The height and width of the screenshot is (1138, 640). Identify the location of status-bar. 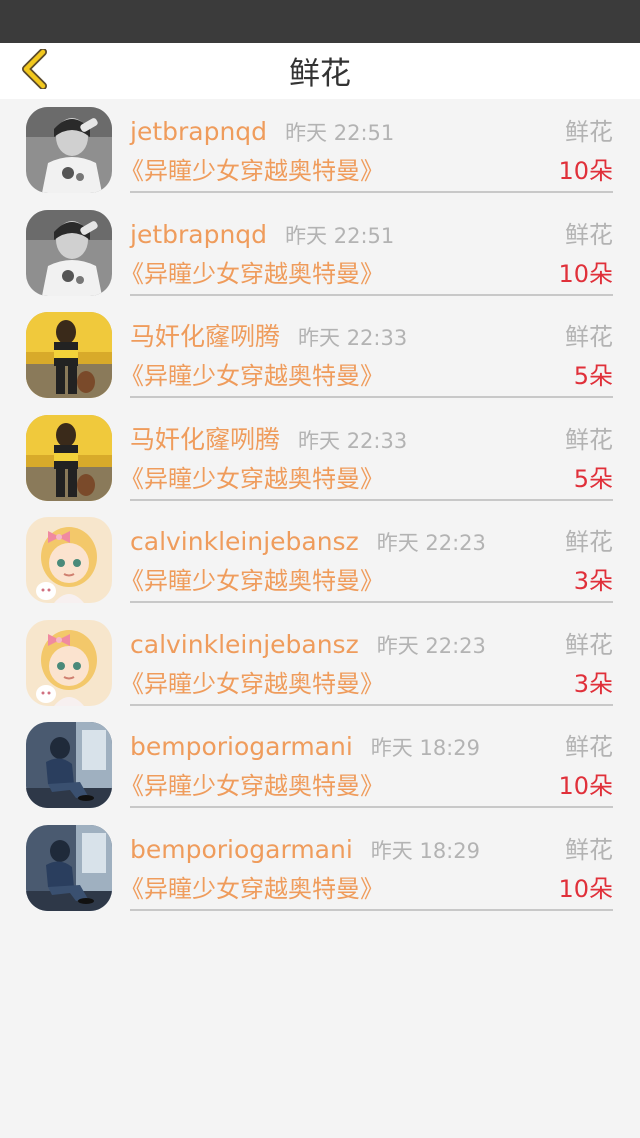
(320, 21).